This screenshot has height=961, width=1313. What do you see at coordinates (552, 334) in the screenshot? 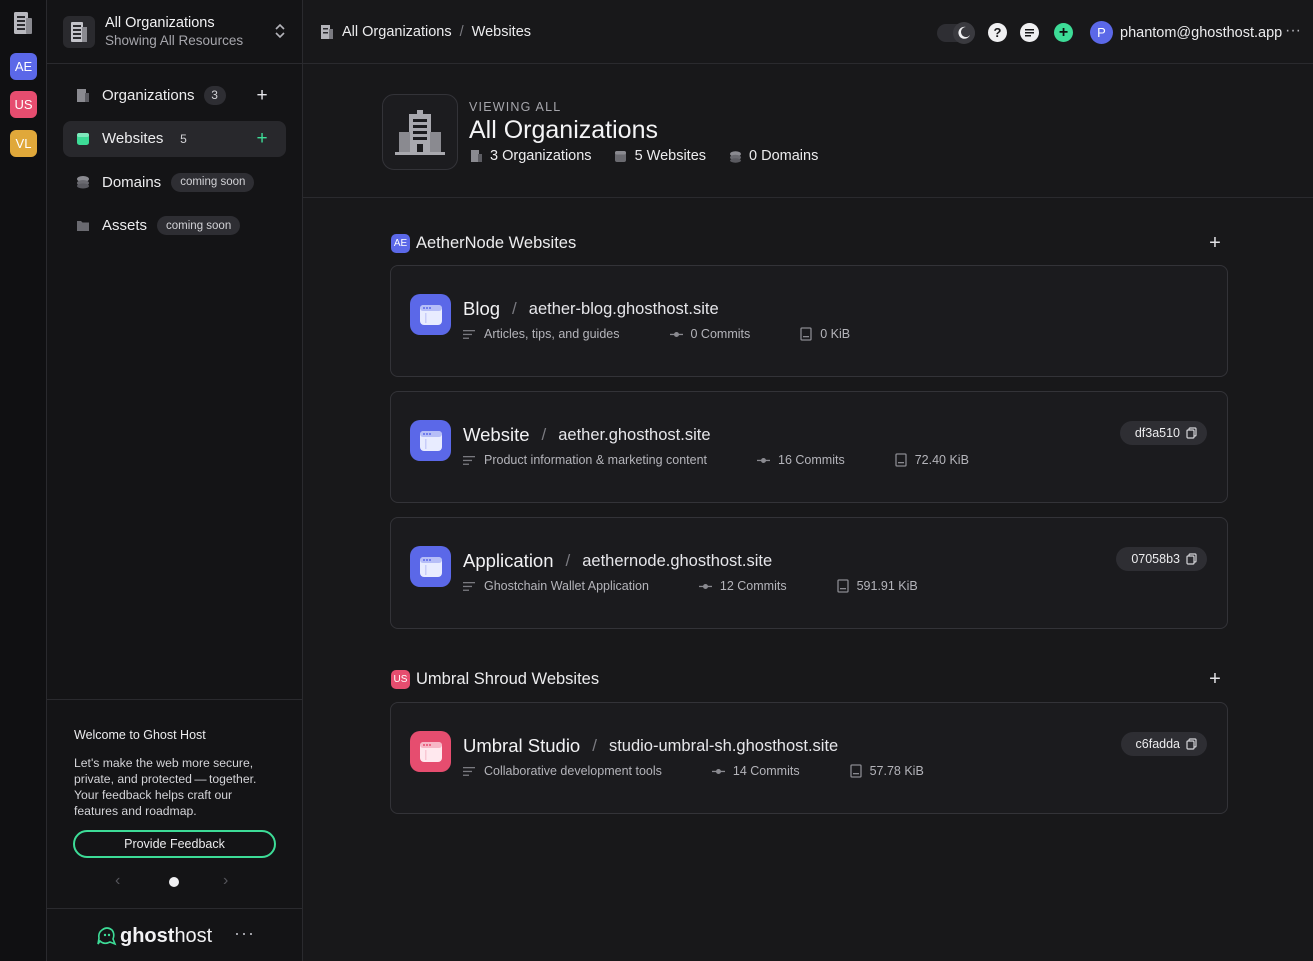
I see `description-text: Articles, tips, and guides` at bounding box center [552, 334].